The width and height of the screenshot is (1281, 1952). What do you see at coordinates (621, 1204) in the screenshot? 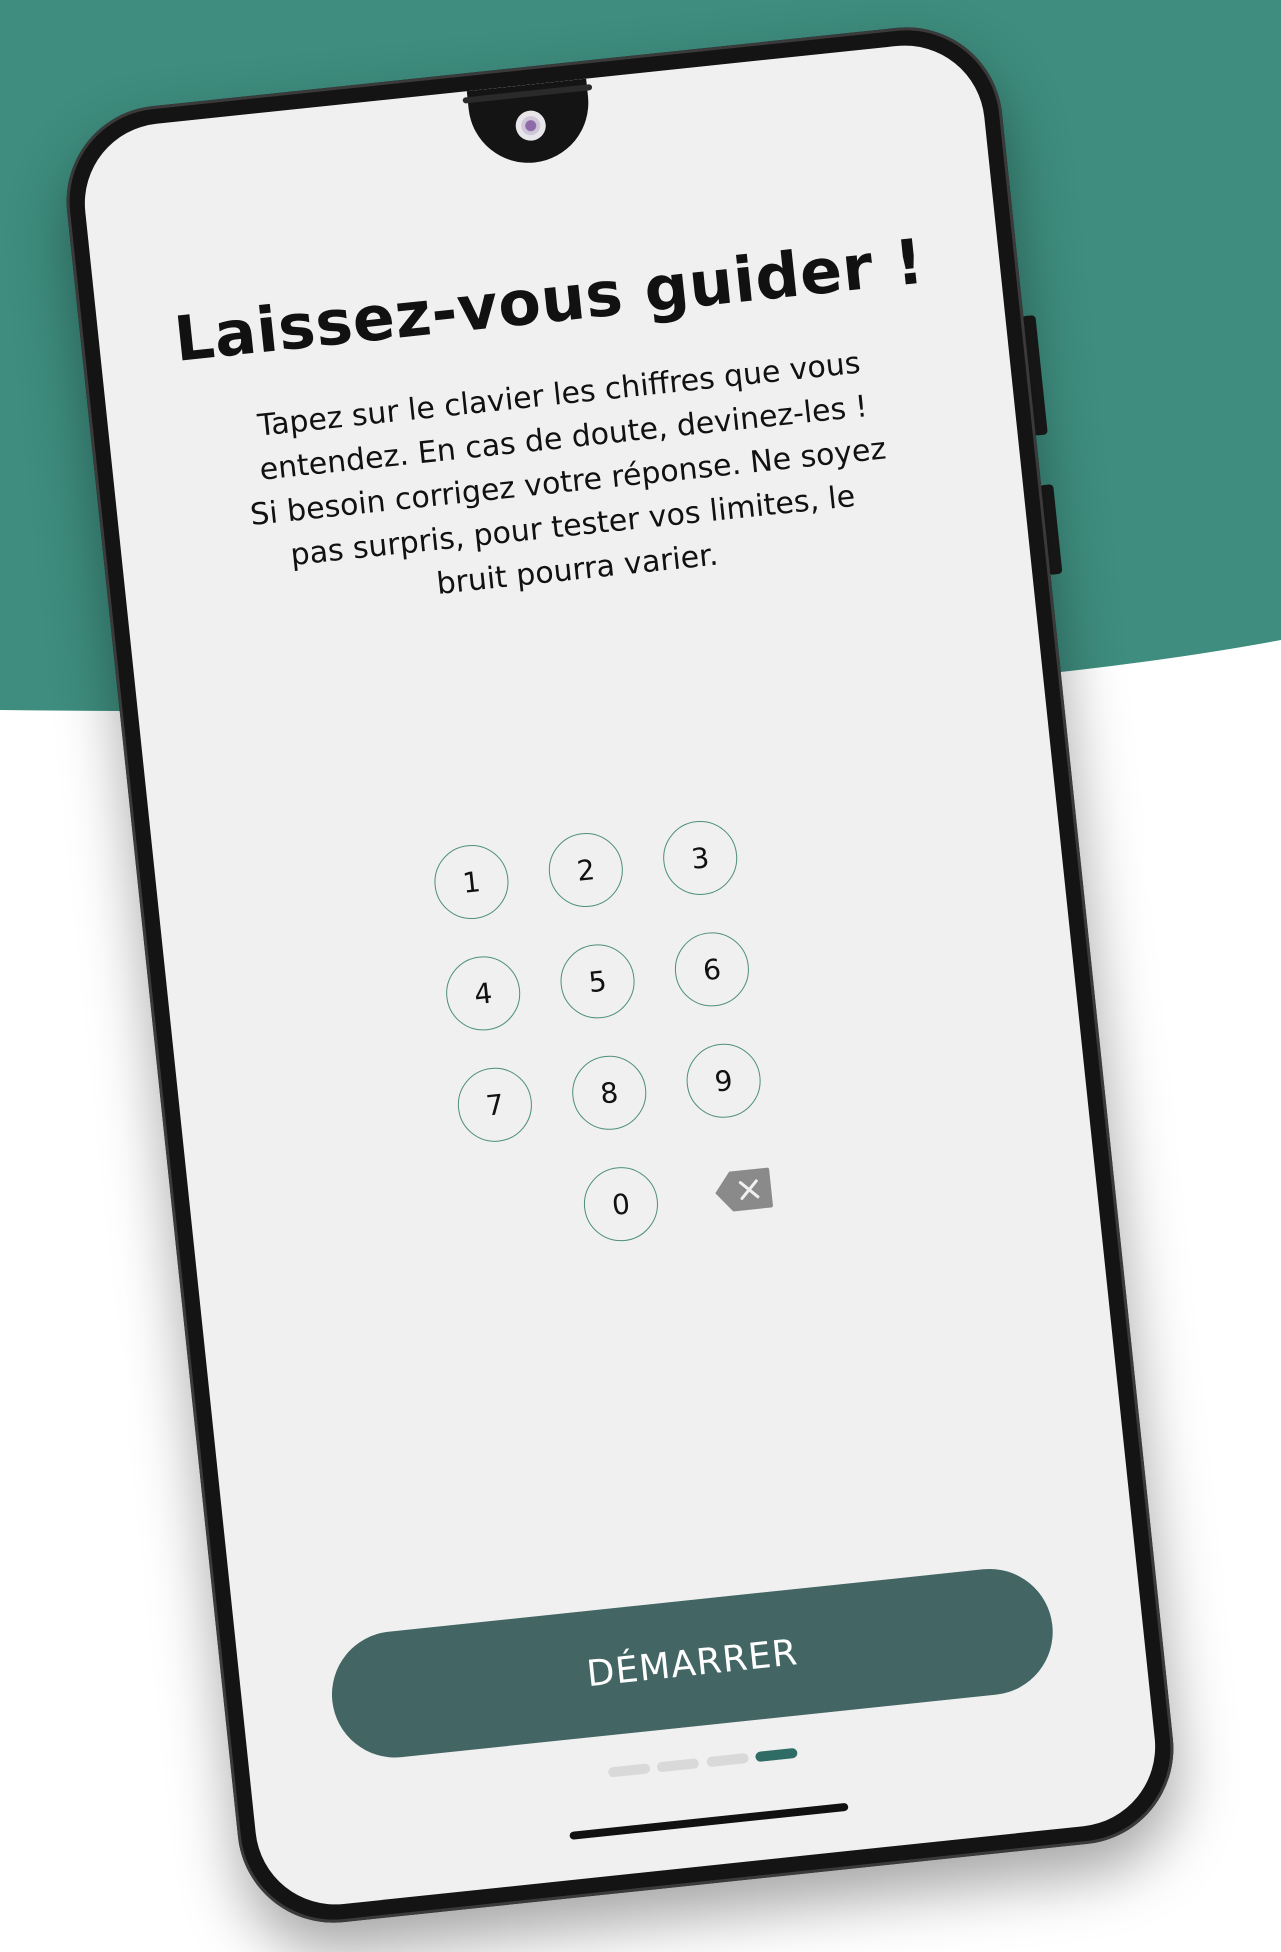
I see `key-0: 0` at bounding box center [621, 1204].